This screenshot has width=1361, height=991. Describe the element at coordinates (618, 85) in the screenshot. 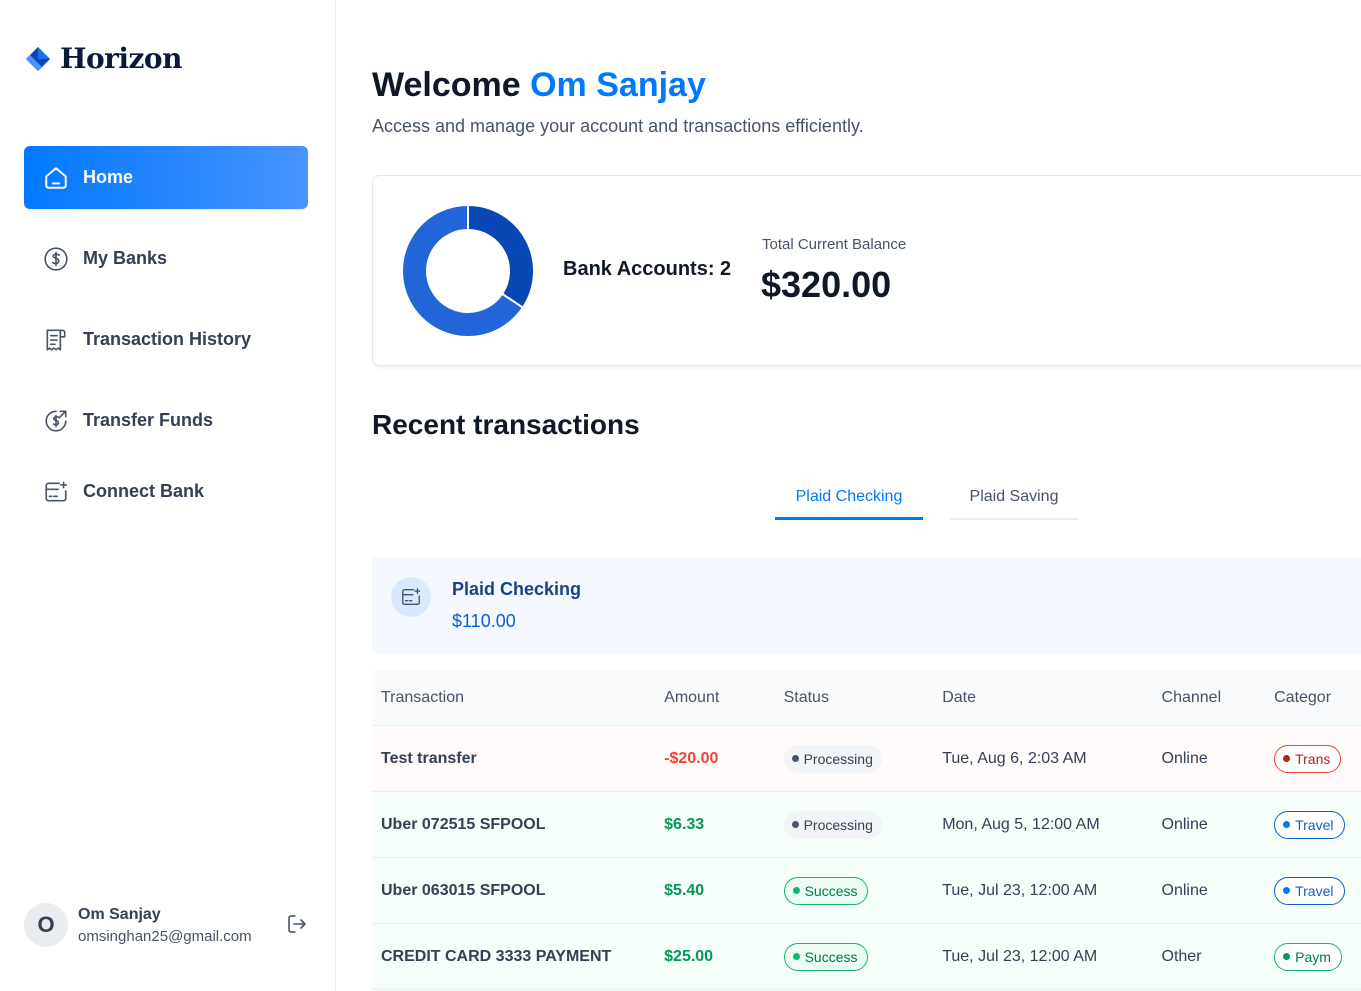

I see `welcome-user-name: Om Sanjay` at that location.